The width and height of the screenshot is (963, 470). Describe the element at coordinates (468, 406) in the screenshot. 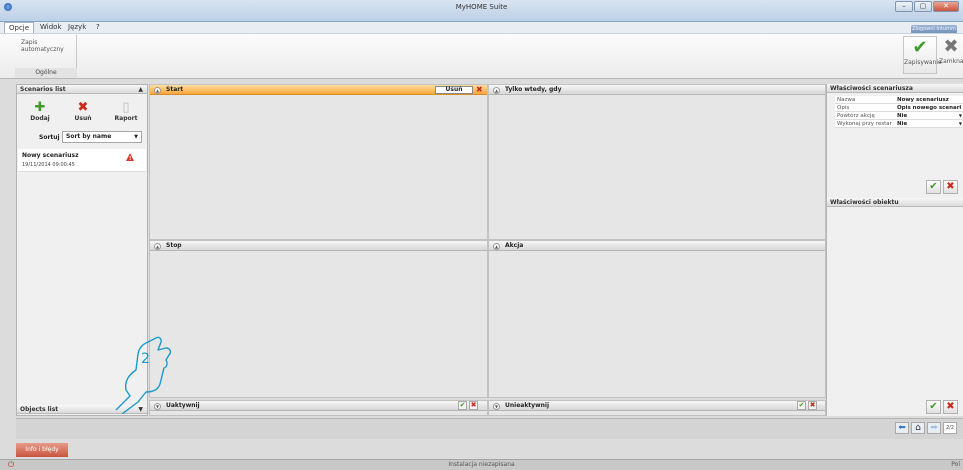

I see `enabled-actions: ✔ ✖` at that location.